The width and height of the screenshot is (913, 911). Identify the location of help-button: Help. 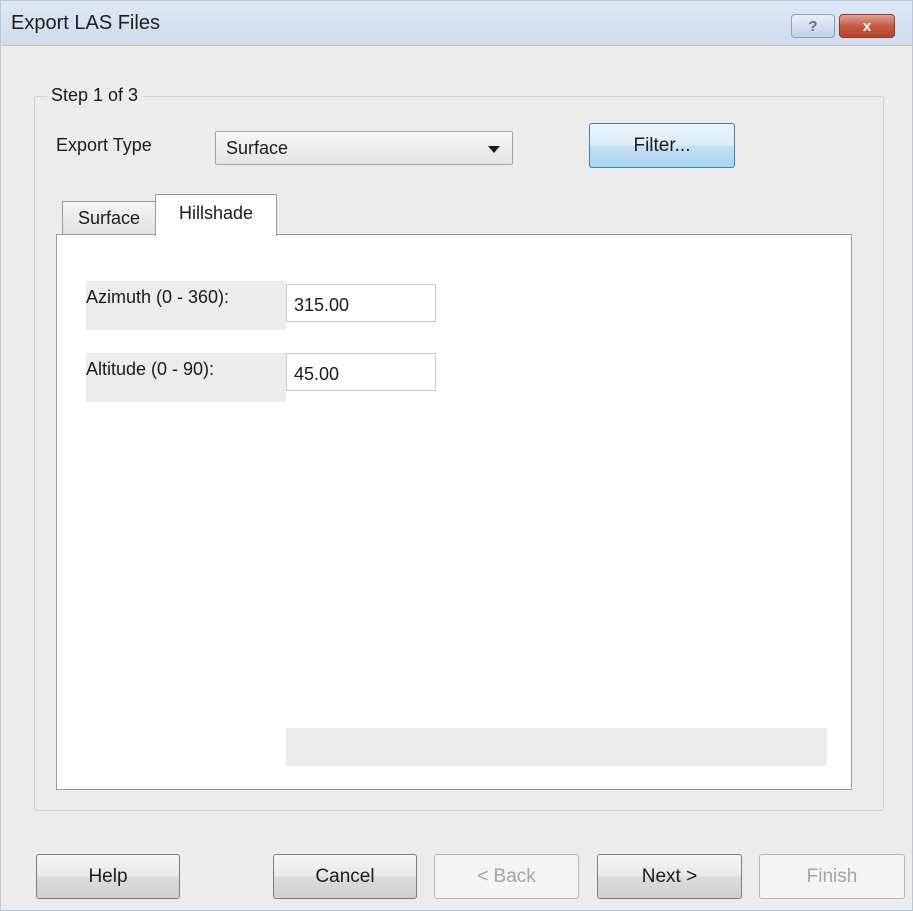
(108, 876).